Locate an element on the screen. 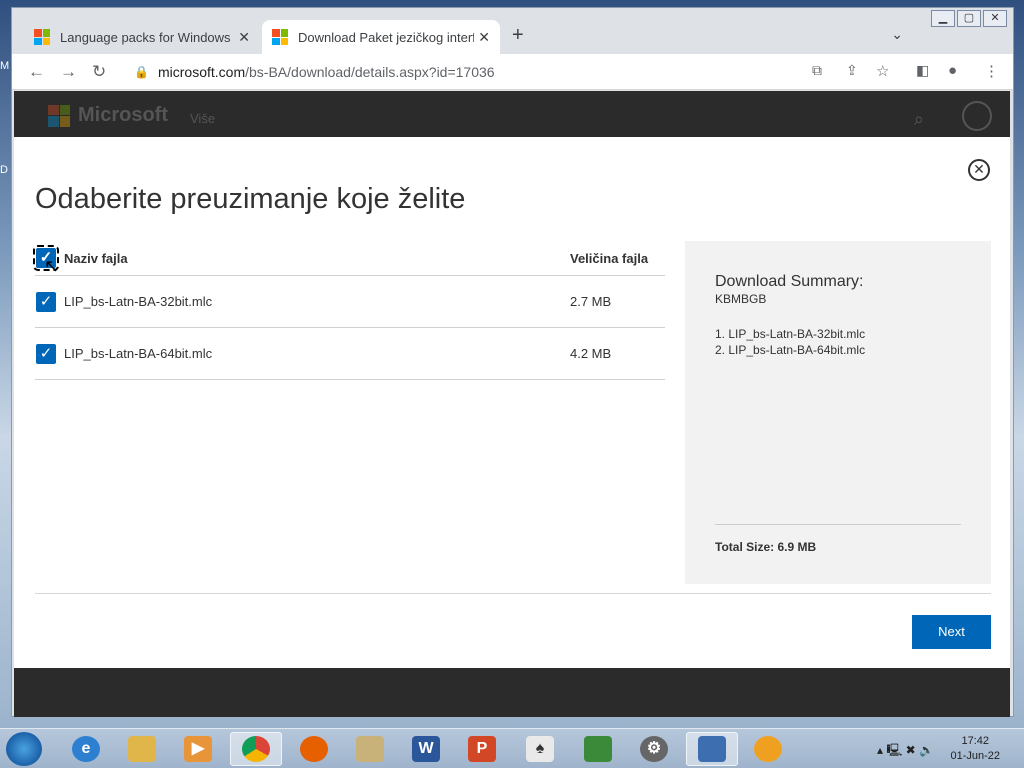 This screenshot has width=1024, height=768. close-window-button: ✕ is located at coordinates (995, 18).